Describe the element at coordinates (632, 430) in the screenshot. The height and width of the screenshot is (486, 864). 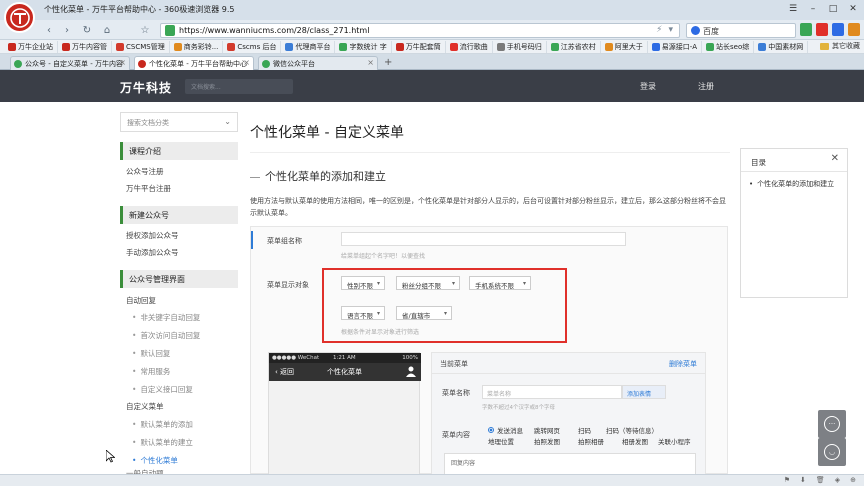
I see `option-scan-wait: 扫码（等待信息）` at that location.